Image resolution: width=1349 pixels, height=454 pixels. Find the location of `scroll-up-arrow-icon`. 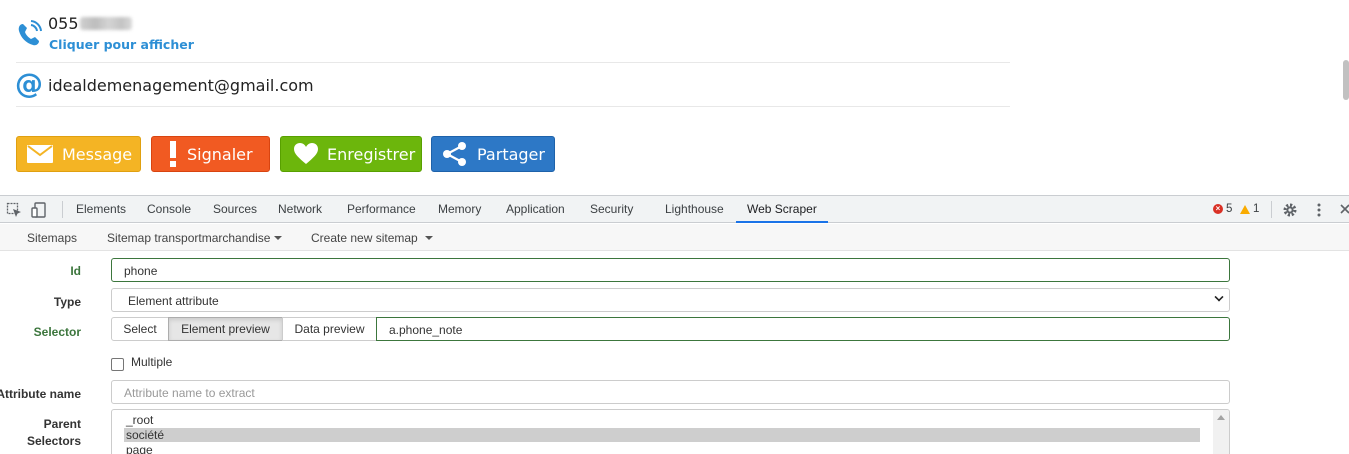

scroll-up-arrow-icon is located at coordinates (1221, 417).